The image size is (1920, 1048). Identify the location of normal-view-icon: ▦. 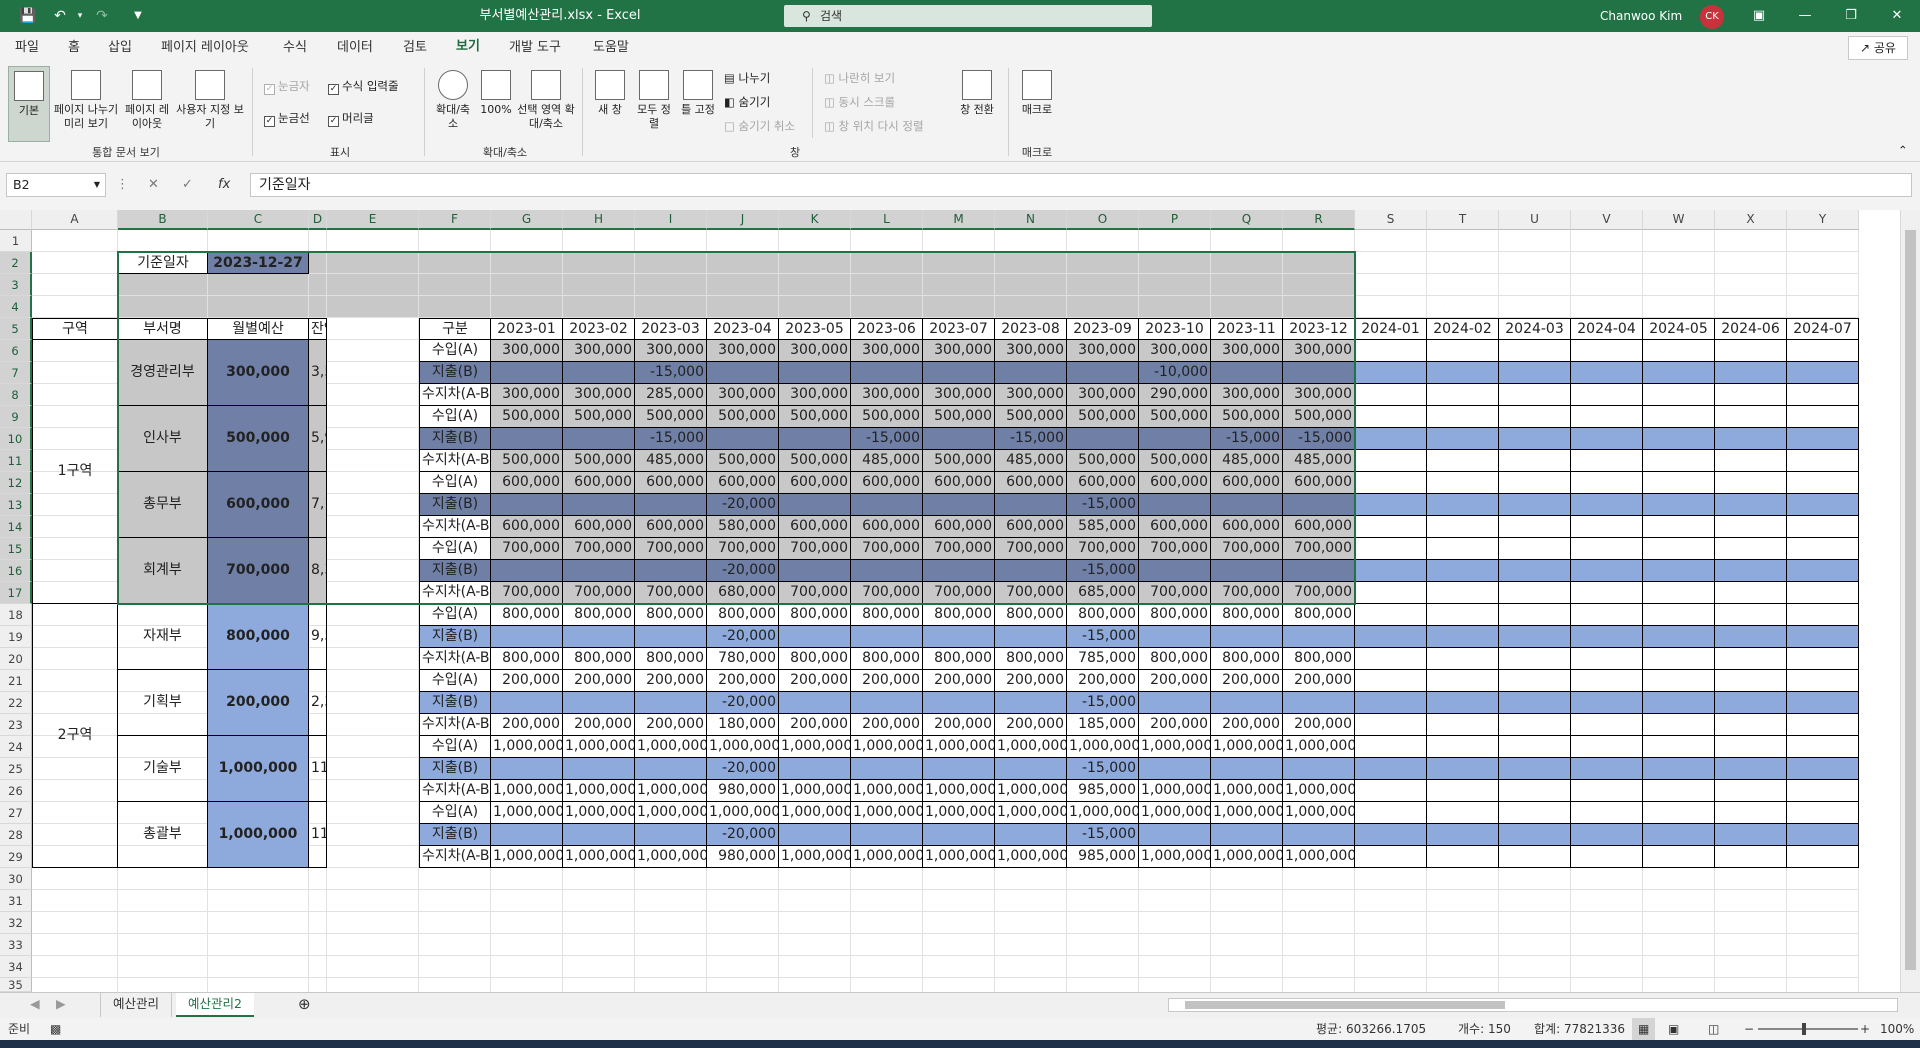
(1644, 1029).